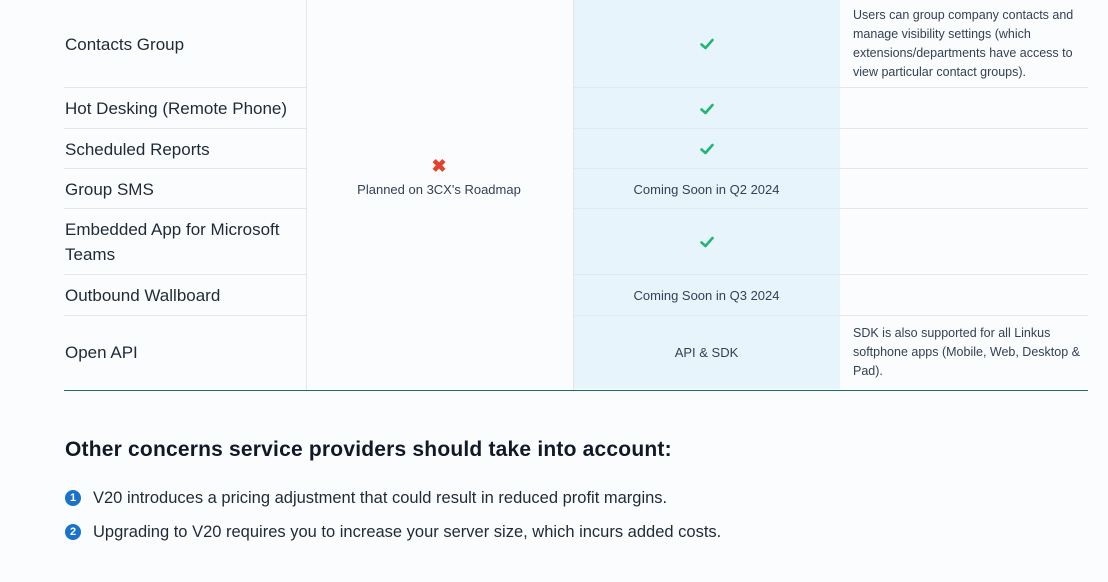 Image resolution: width=1108 pixels, height=582 pixels. What do you see at coordinates (137, 149) in the screenshot?
I see `feature-name: Scheduled Reports` at bounding box center [137, 149].